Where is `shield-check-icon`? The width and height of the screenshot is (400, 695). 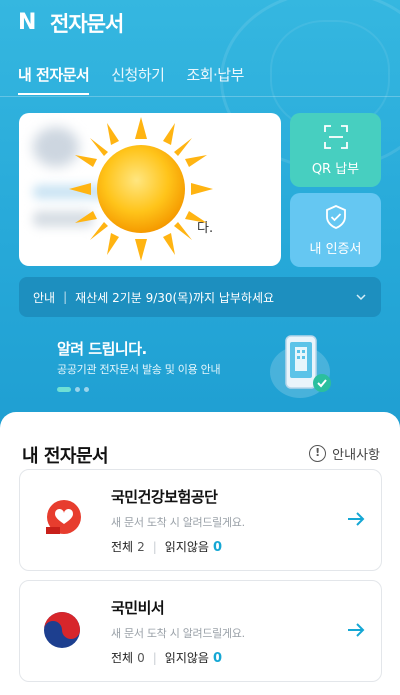
shield-check-icon is located at coordinates (335, 216).